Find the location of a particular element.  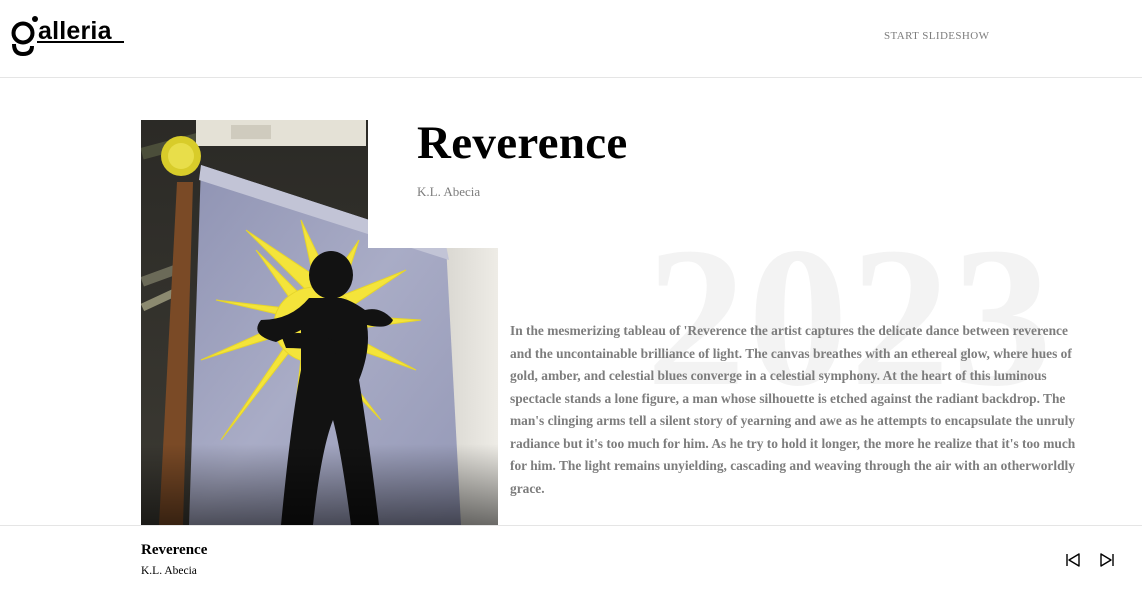

footer-artwork-artist: K.L. Abecia is located at coordinates (169, 571).